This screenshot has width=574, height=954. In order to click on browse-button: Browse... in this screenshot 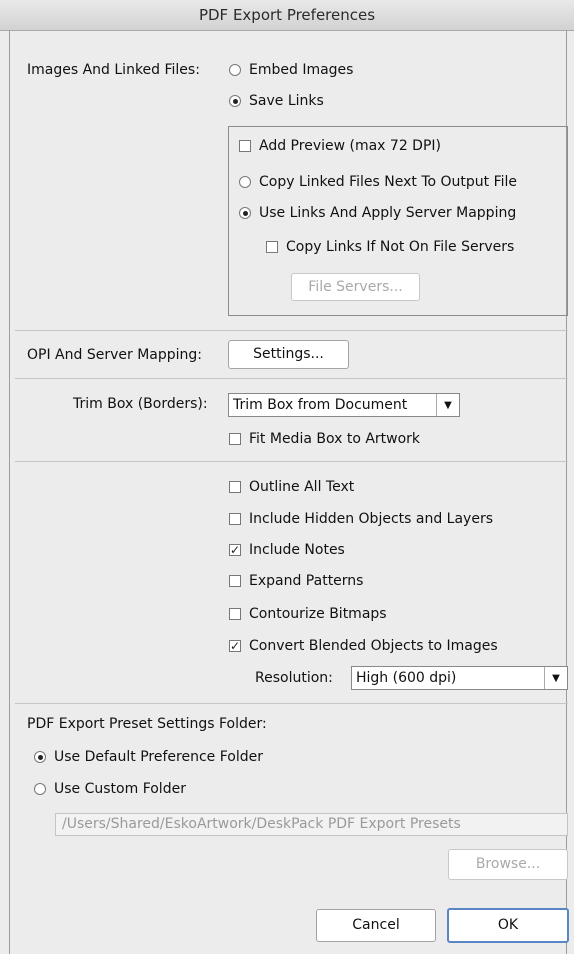, I will do `click(508, 864)`.